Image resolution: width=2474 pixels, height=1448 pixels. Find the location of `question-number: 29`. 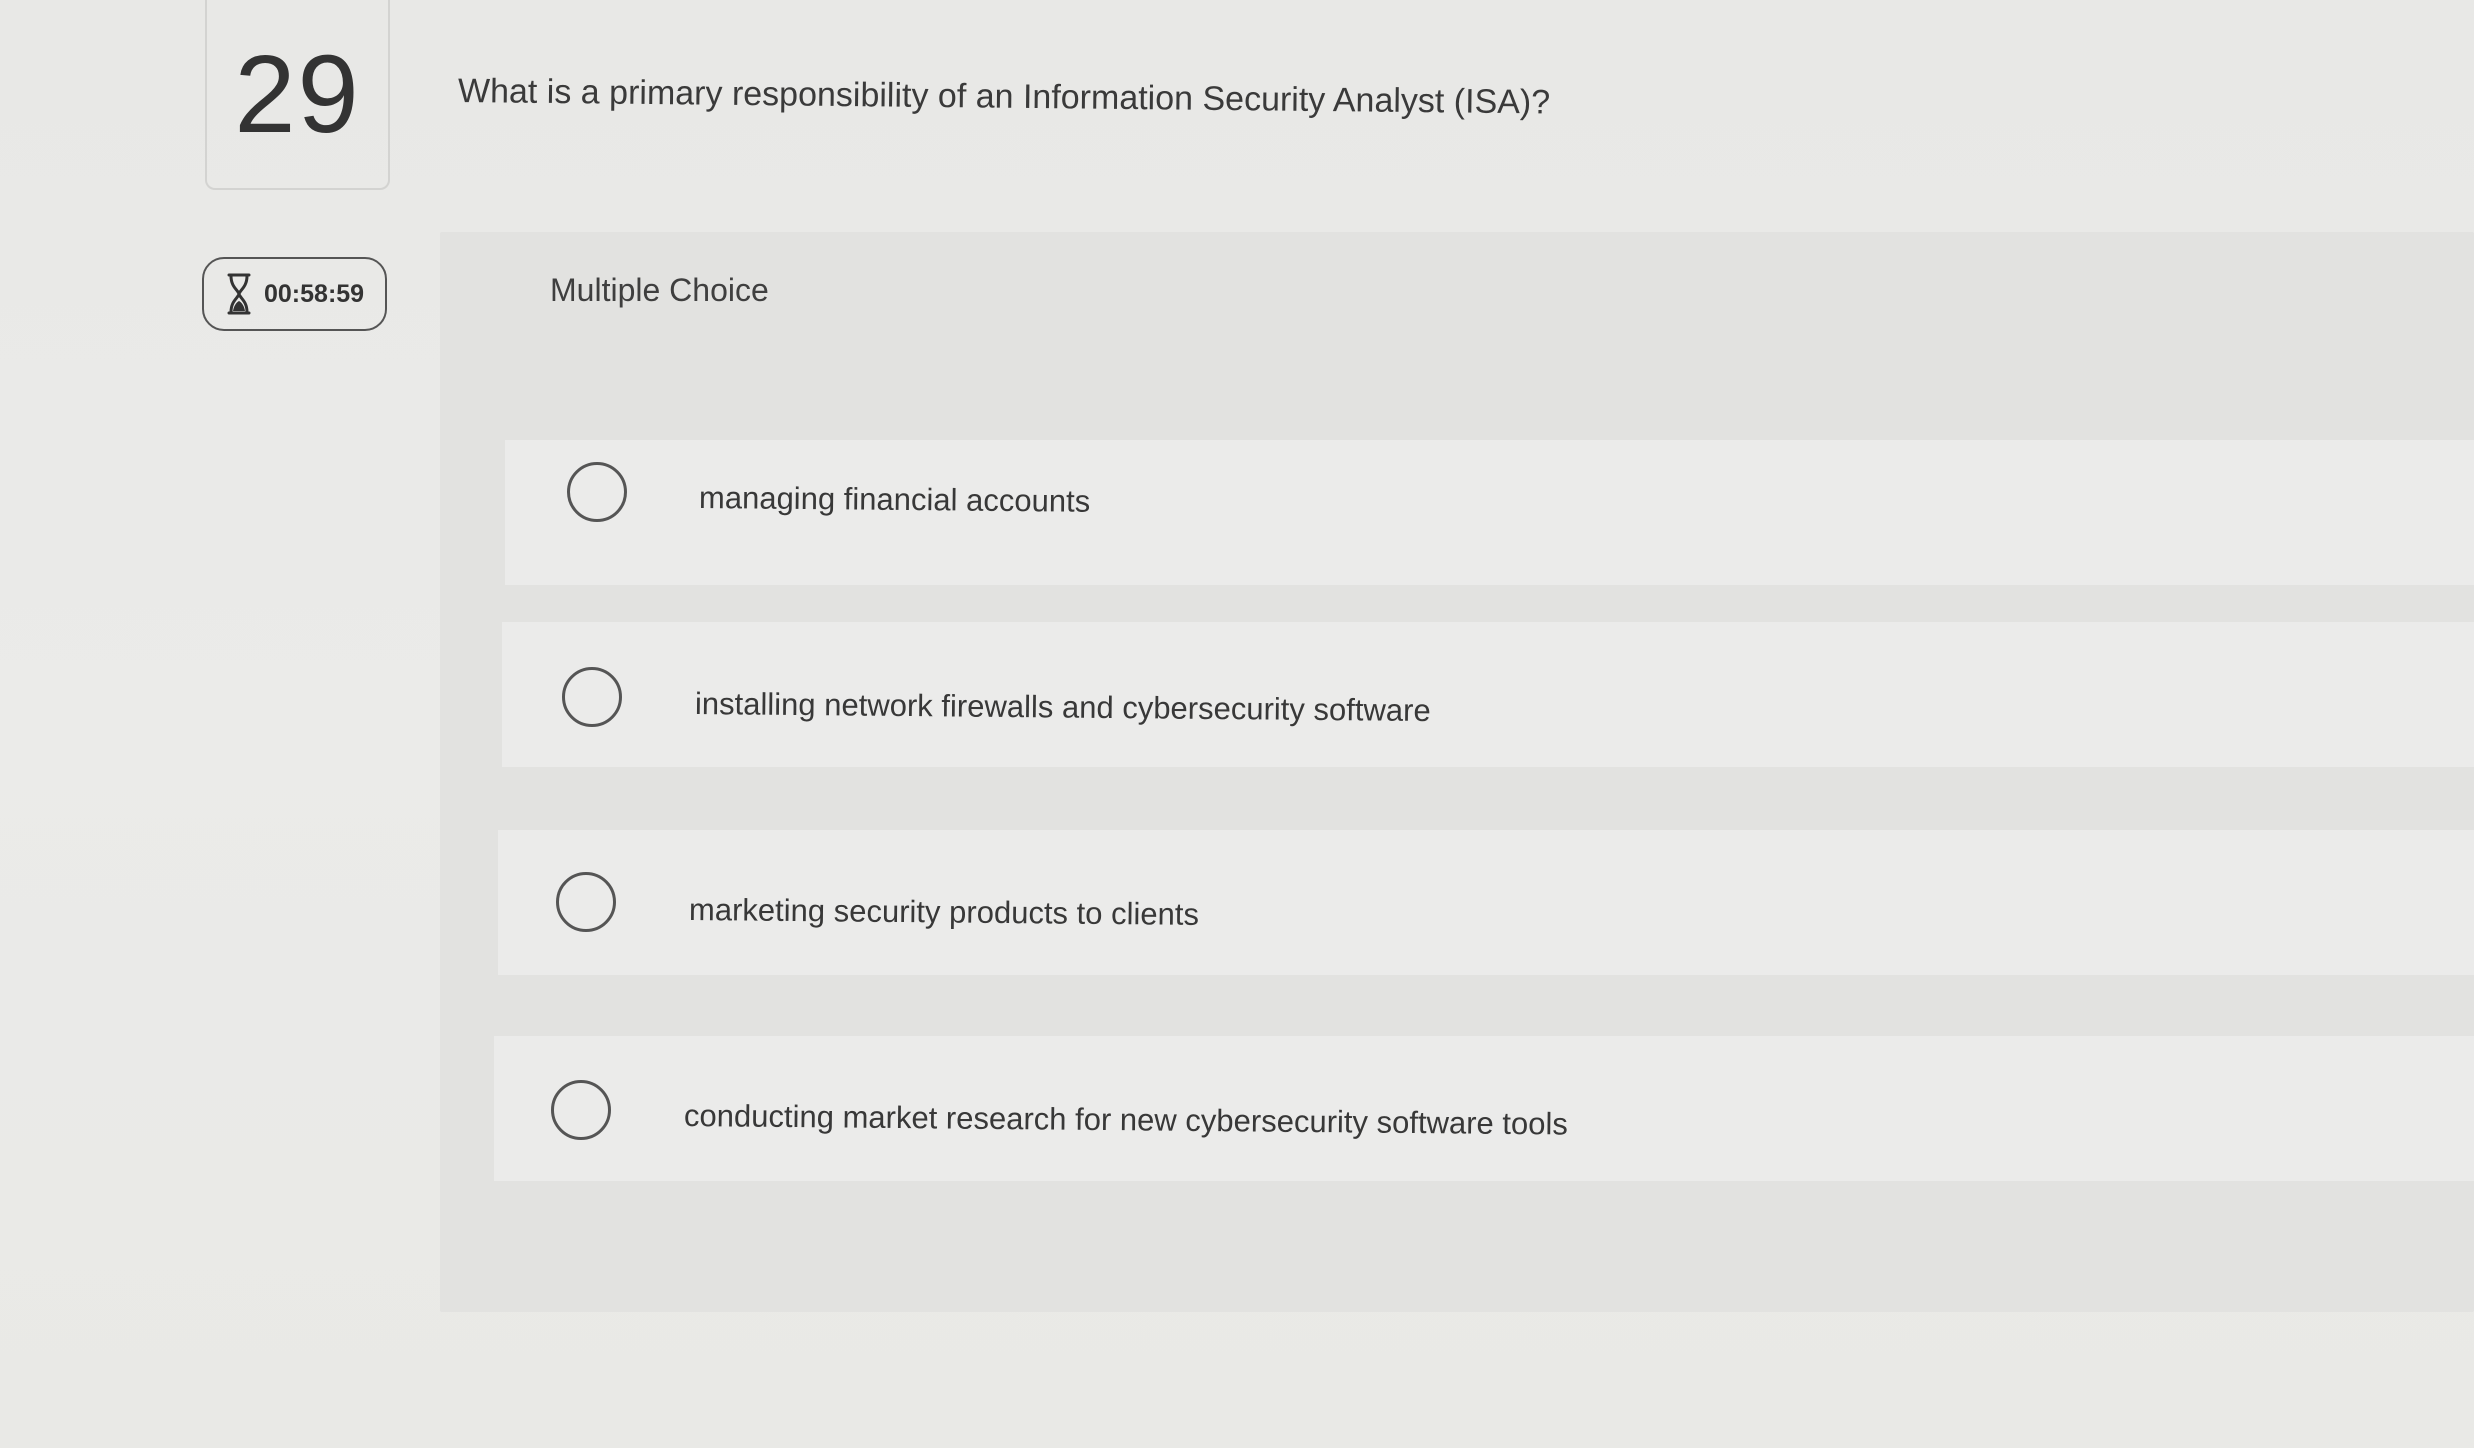

question-number: 29 is located at coordinates (297, 94).